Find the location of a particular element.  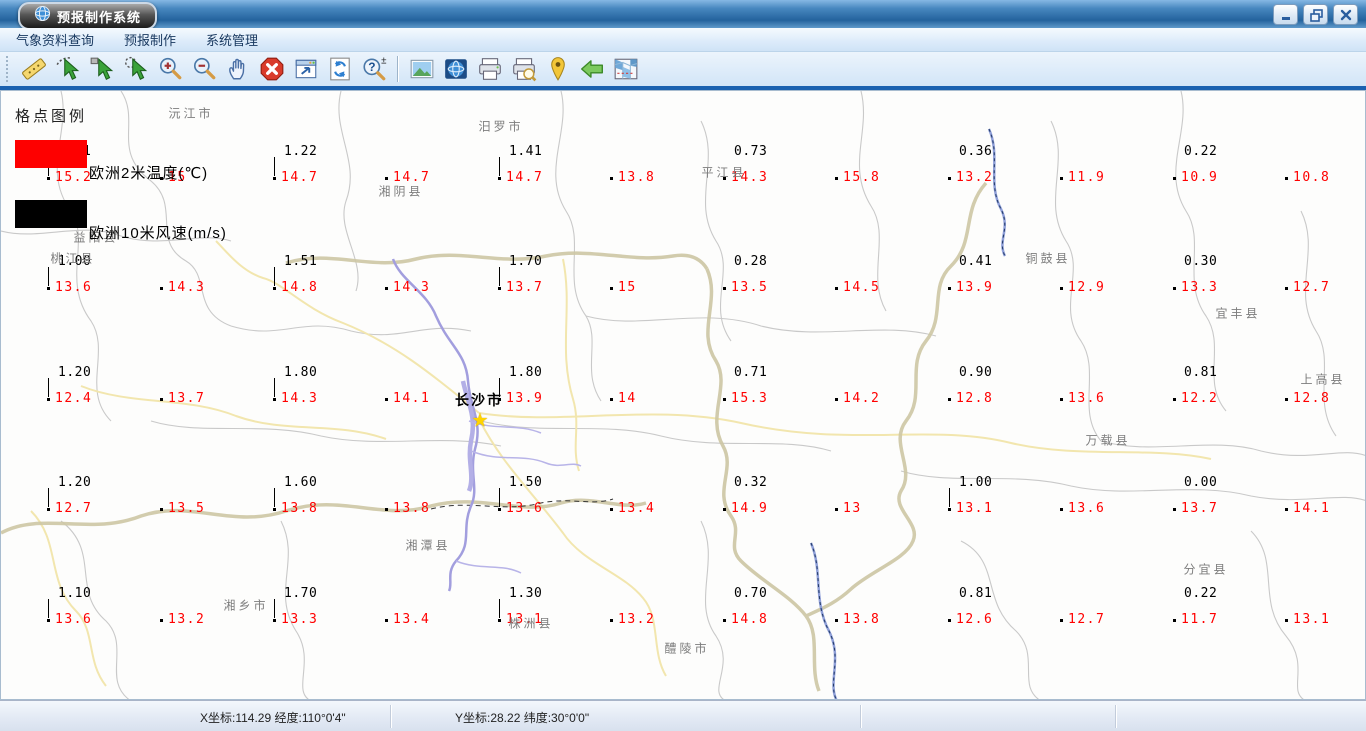

identify-button: ? ± is located at coordinates (374, 69).